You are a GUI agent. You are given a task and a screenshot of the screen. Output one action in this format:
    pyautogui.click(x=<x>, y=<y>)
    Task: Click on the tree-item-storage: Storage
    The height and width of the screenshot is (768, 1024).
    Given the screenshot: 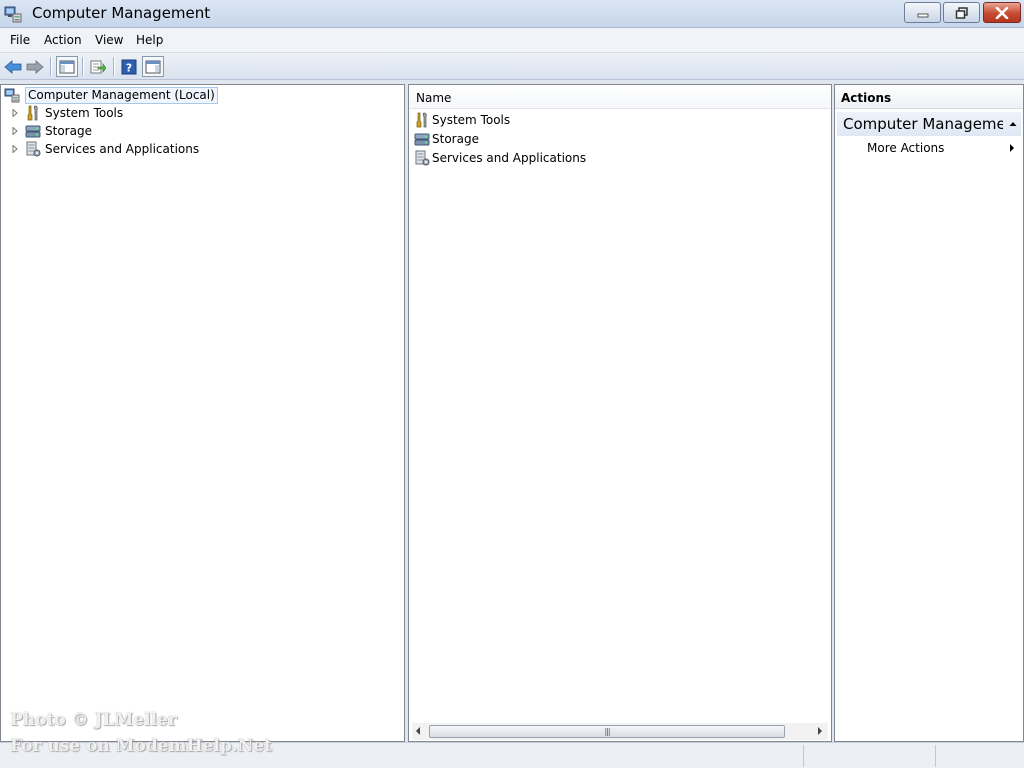 What is the action you would take?
    pyautogui.click(x=51, y=131)
    